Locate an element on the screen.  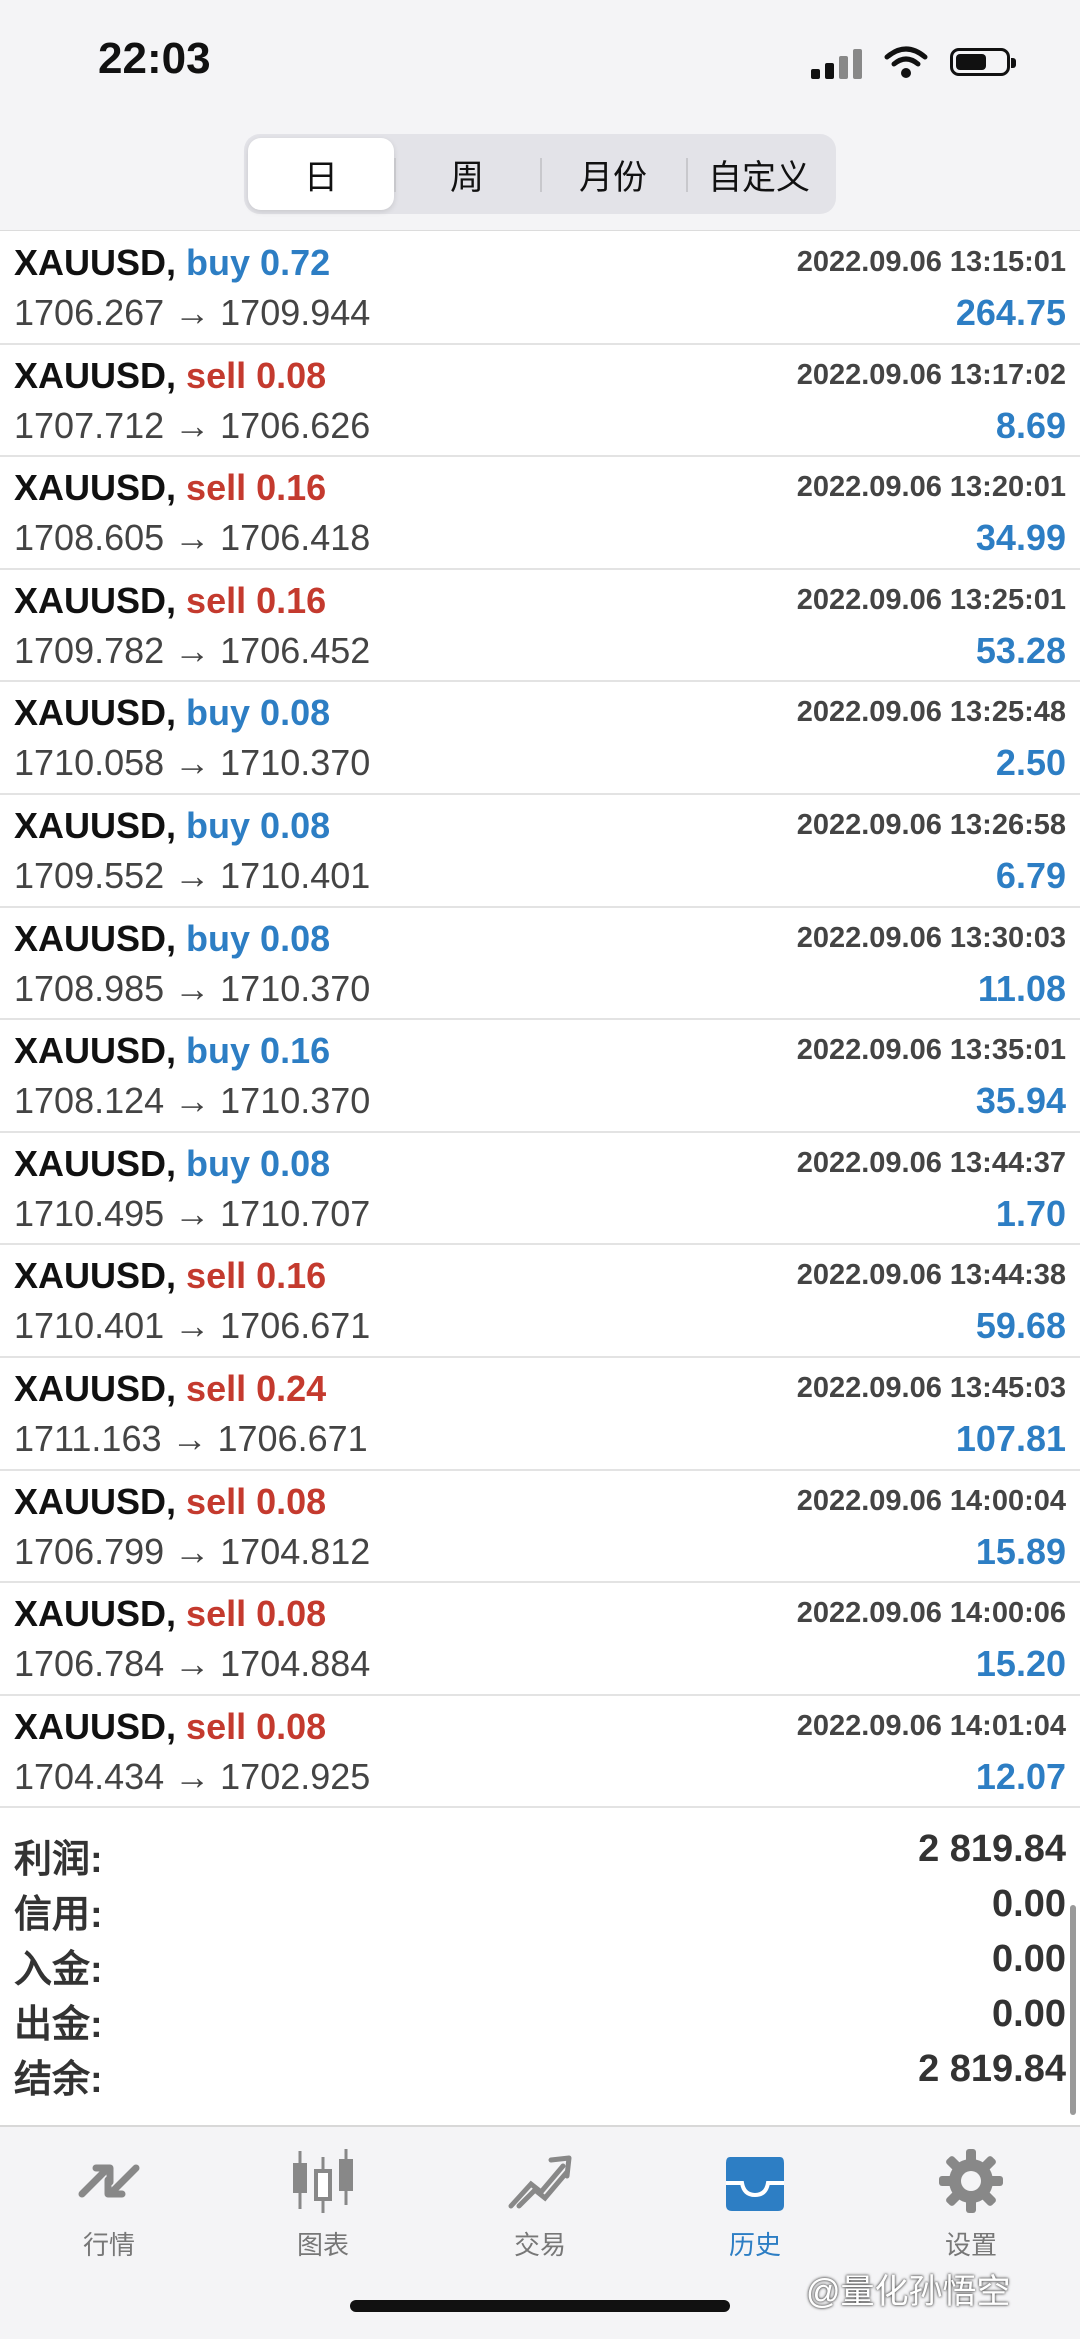
summary-label: 入金: is located at coordinates (58, 1970).